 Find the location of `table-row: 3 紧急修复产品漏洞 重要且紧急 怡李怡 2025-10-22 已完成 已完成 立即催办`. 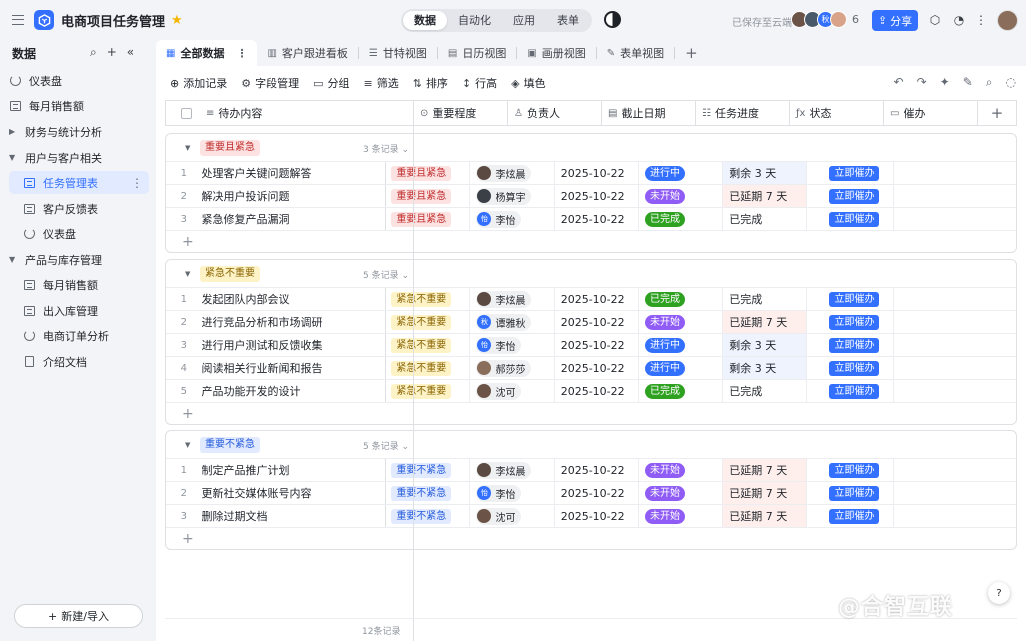

table-row: 3 紧急修复产品漏洞 重要且紧急 怡李怡 2025-10-22 已完成 已完成 立即催办 is located at coordinates (591, 218).